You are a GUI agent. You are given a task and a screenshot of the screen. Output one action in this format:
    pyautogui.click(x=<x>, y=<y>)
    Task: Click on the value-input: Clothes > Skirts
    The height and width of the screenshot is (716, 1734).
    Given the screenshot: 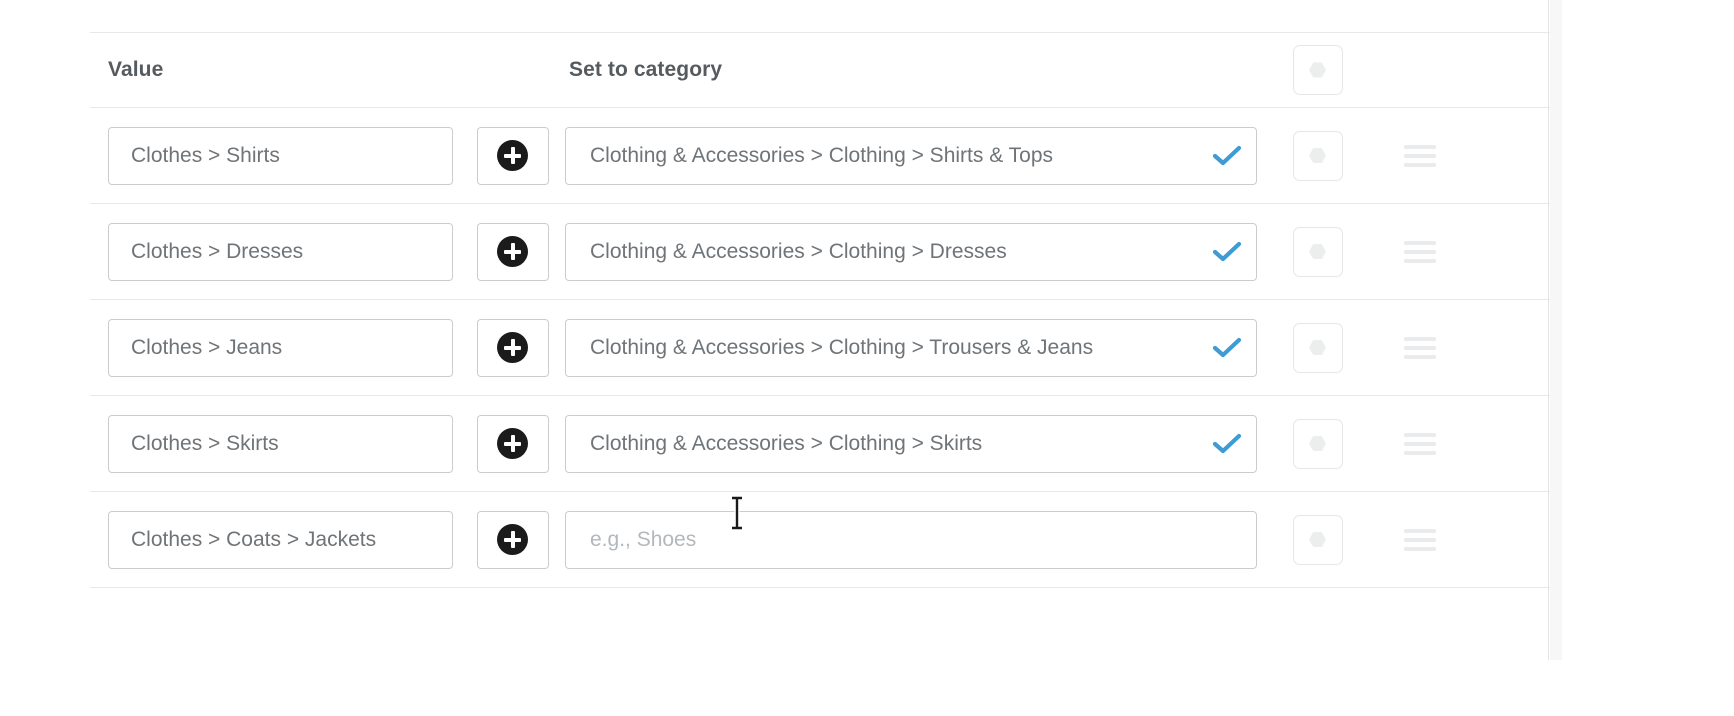 What is the action you would take?
    pyautogui.click(x=280, y=443)
    